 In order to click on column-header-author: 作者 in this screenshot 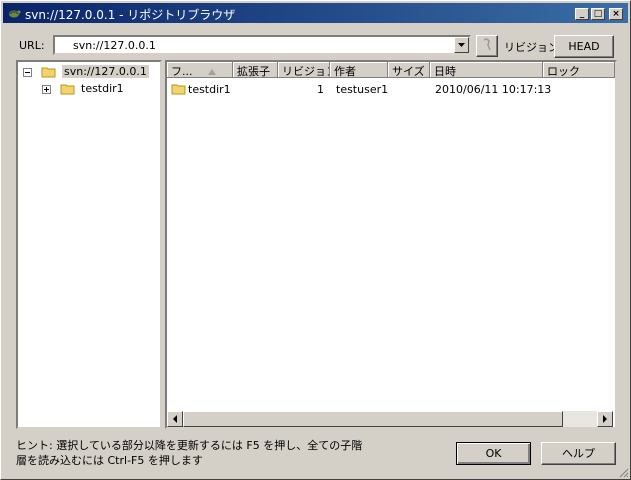, I will do `click(359, 70)`.